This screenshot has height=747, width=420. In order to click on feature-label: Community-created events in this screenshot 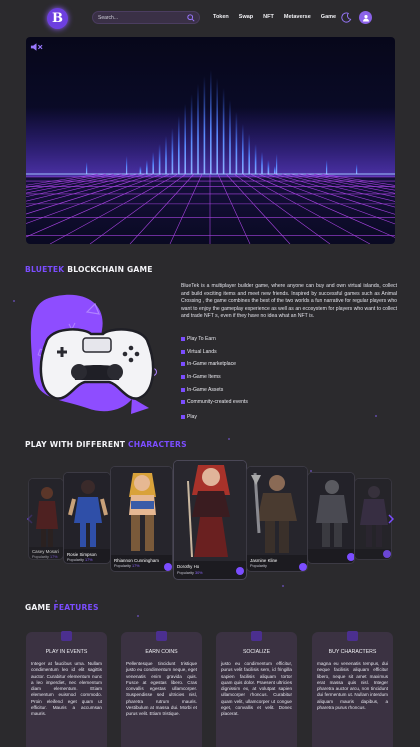, I will do `click(217, 402)`.